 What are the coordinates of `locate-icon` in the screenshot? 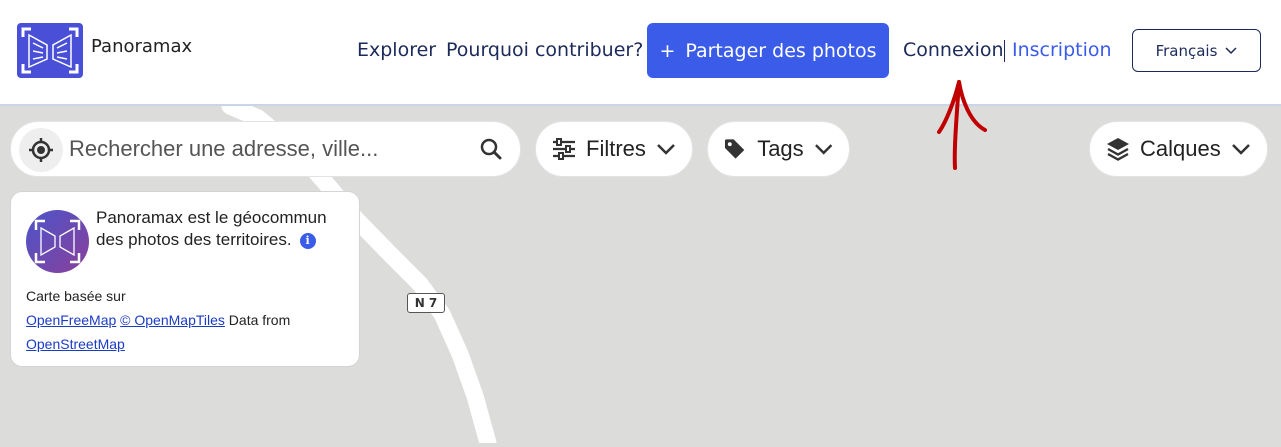 It's located at (41, 150).